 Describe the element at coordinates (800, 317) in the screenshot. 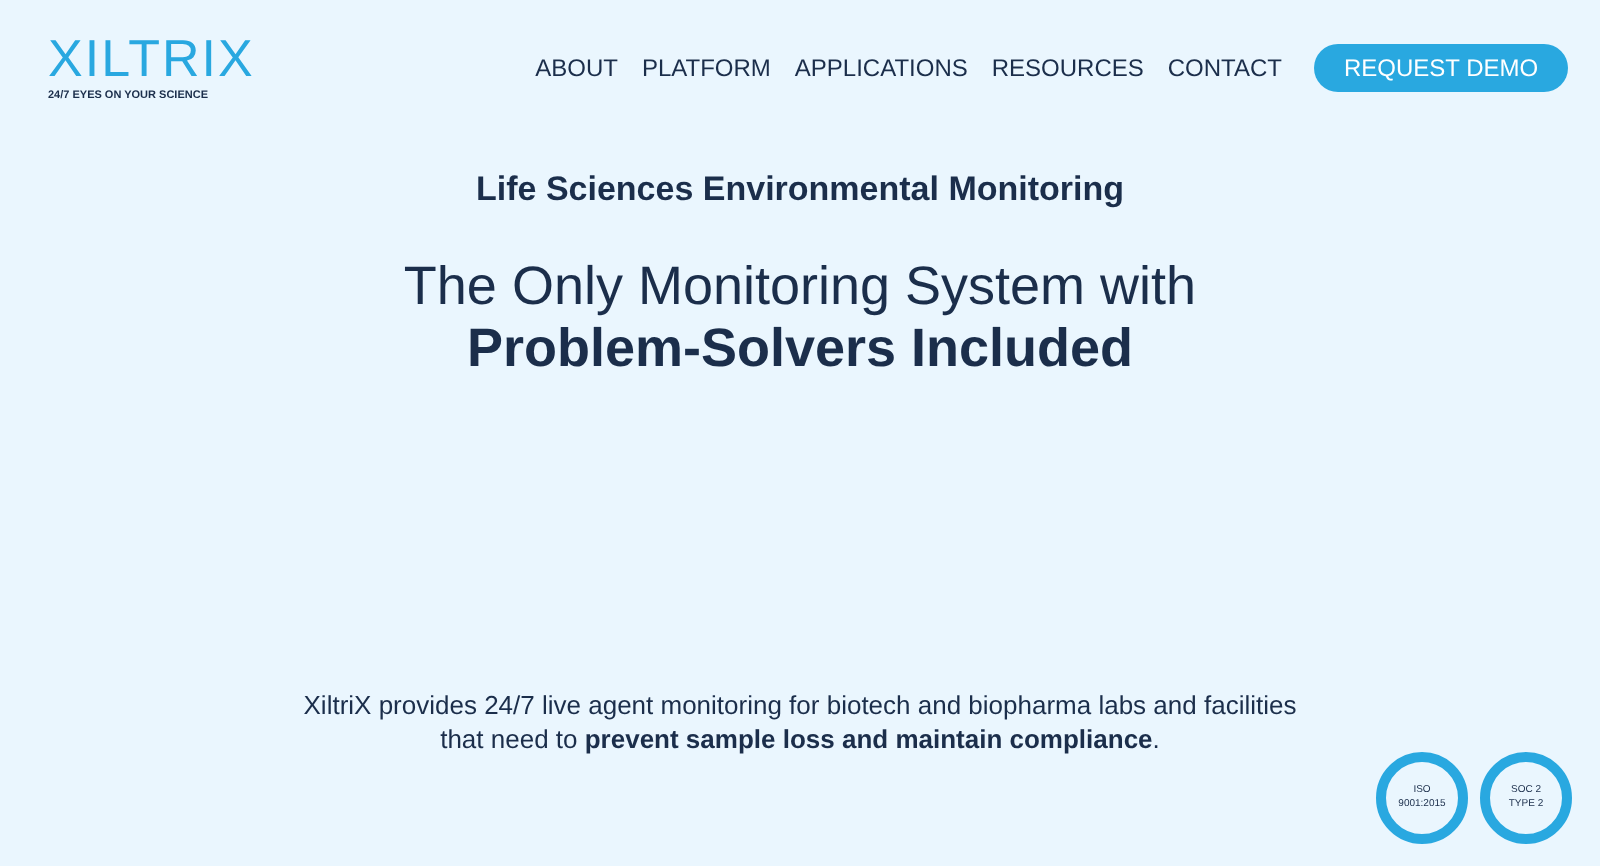

I see `hero-title: The Only Monitoring System with Problem-Solvers Included` at that location.